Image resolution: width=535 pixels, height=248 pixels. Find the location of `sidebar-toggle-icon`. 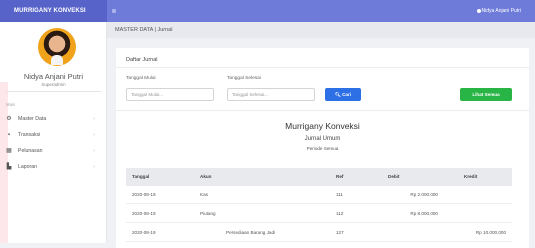

sidebar-toggle-icon is located at coordinates (114, 11).